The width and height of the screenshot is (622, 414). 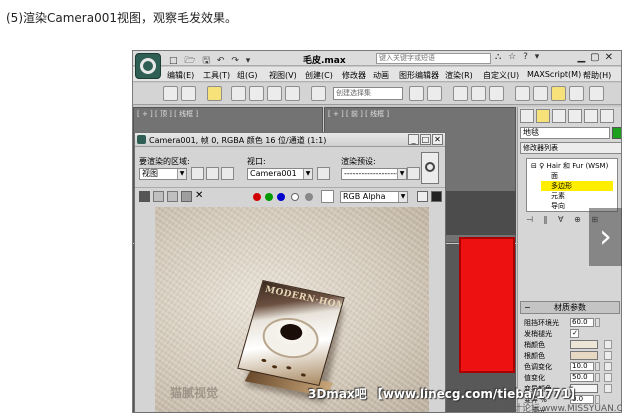 I want to click on area-to-render-value: 视图, so click(x=150, y=173).